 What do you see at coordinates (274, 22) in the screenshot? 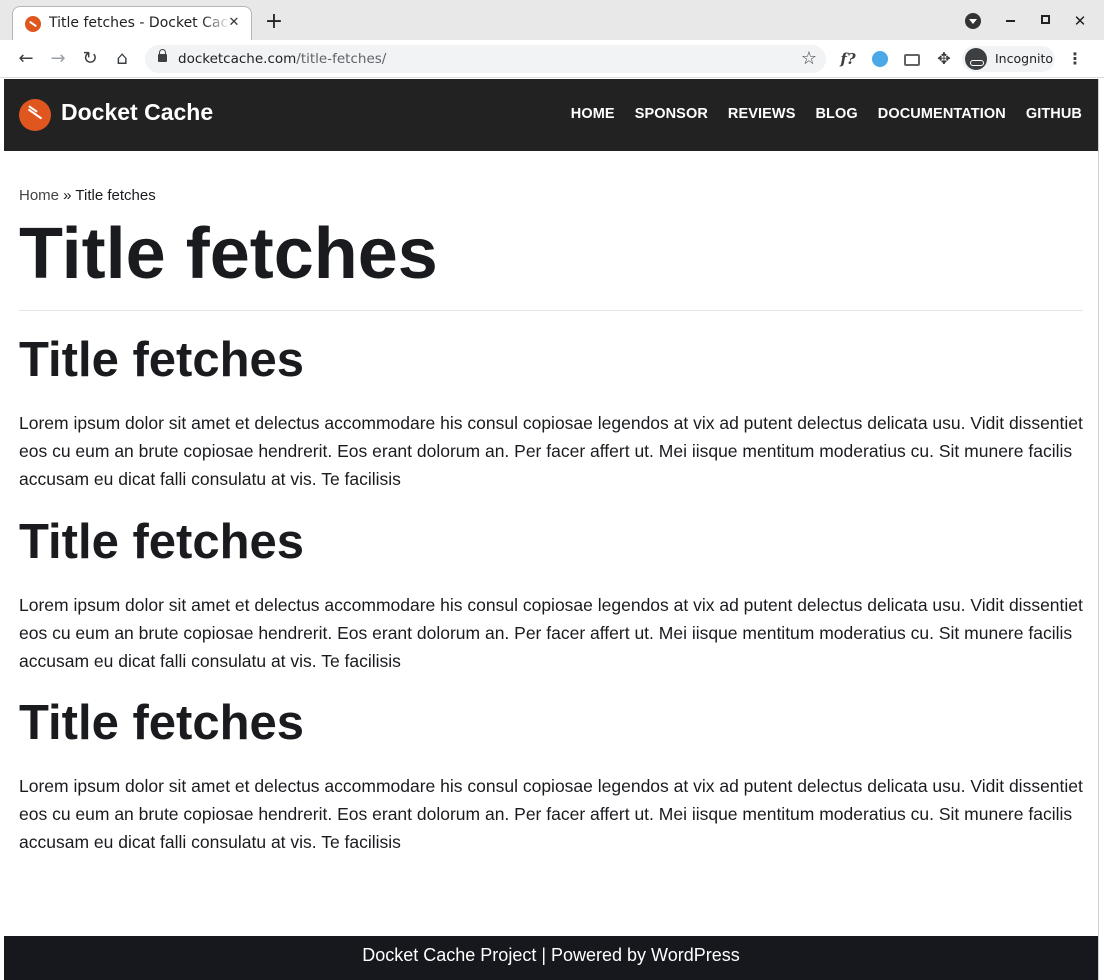
I see `new-tab-button: +` at bounding box center [274, 22].